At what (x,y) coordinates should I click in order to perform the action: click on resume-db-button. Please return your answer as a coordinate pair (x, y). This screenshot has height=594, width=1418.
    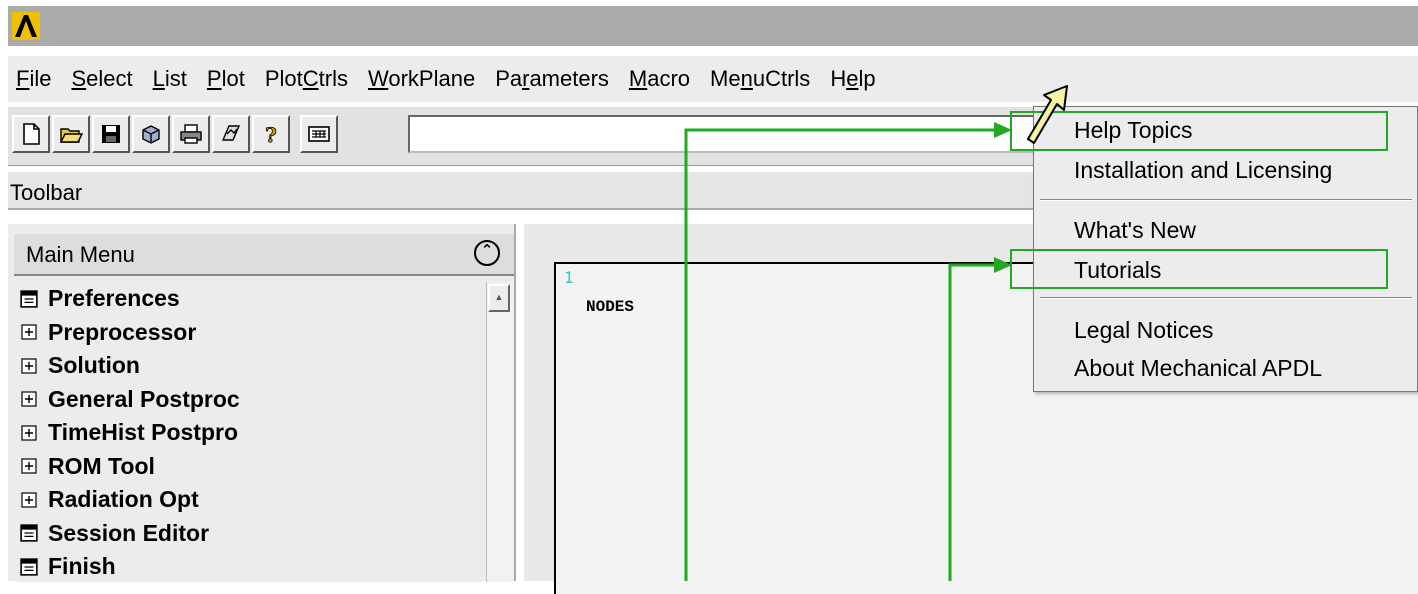
    Looking at the image, I should click on (151, 134).